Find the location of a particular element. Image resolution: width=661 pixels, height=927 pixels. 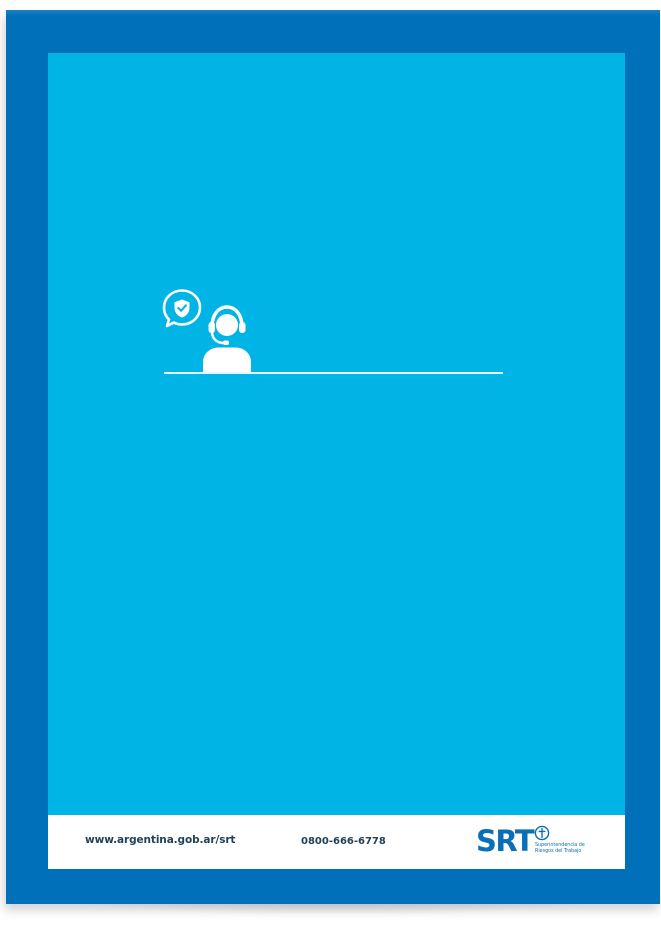

phone-number: 0800-666-6778 is located at coordinates (343, 841).